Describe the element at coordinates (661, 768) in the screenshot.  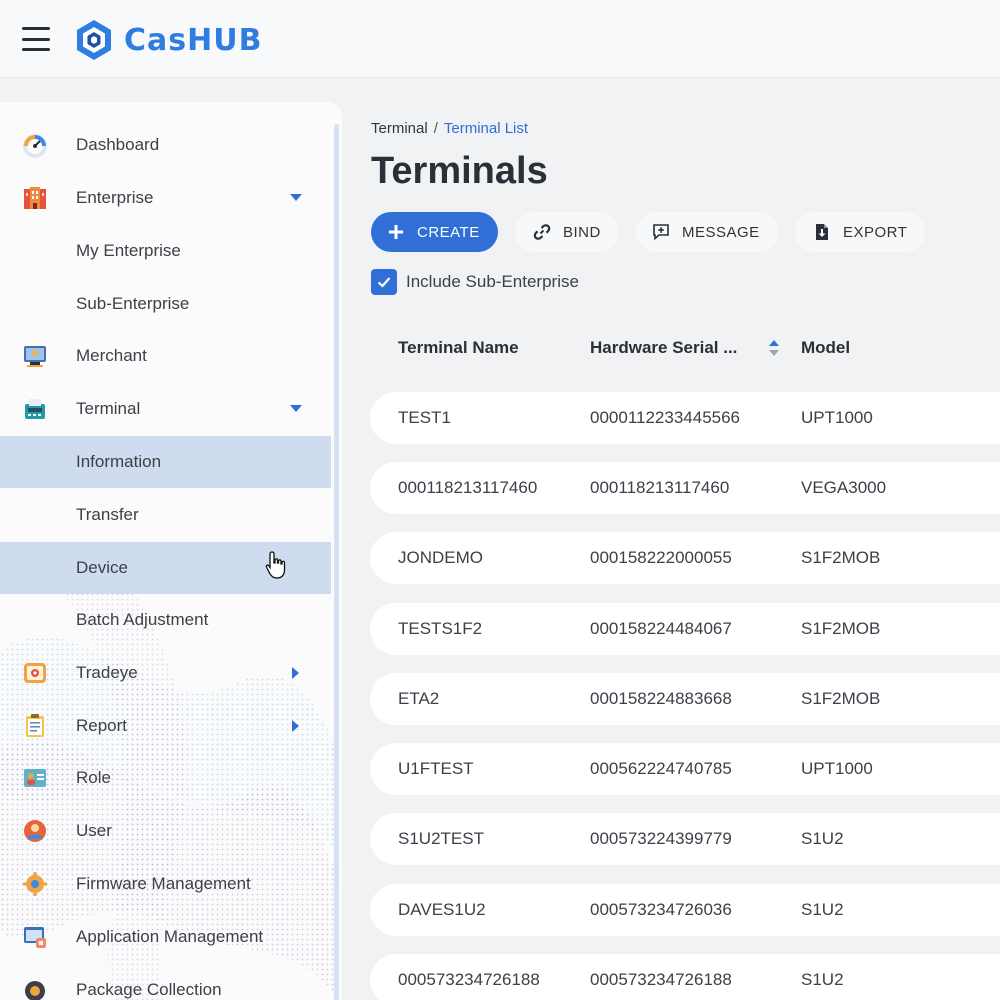
I see `cell-hardware-serial: 000562224740785` at that location.